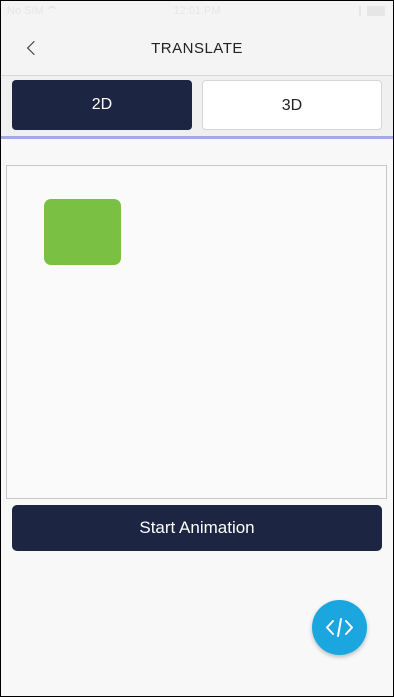 The width and height of the screenshot is (394, 697). I want to click on status-time: 12:01 PM, so click(197, 11).